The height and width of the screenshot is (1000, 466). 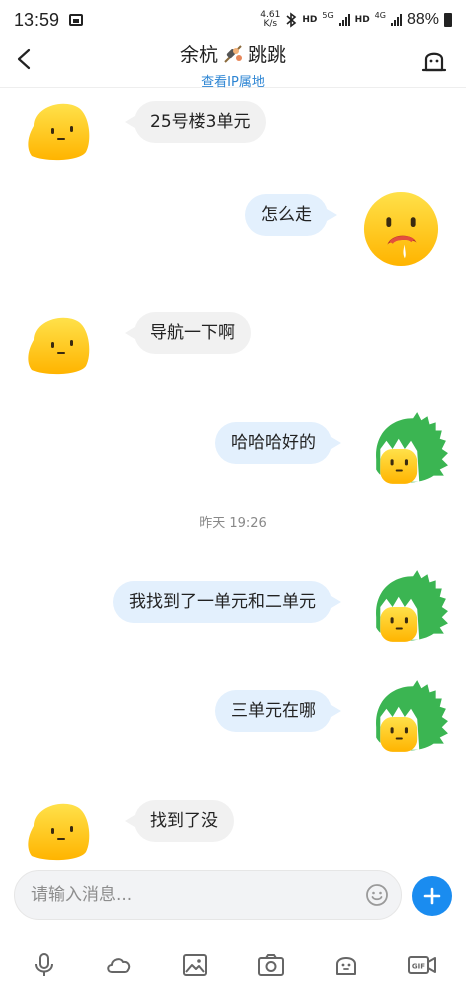 I want to click on microphone-icon, so click(x=43, y=964).